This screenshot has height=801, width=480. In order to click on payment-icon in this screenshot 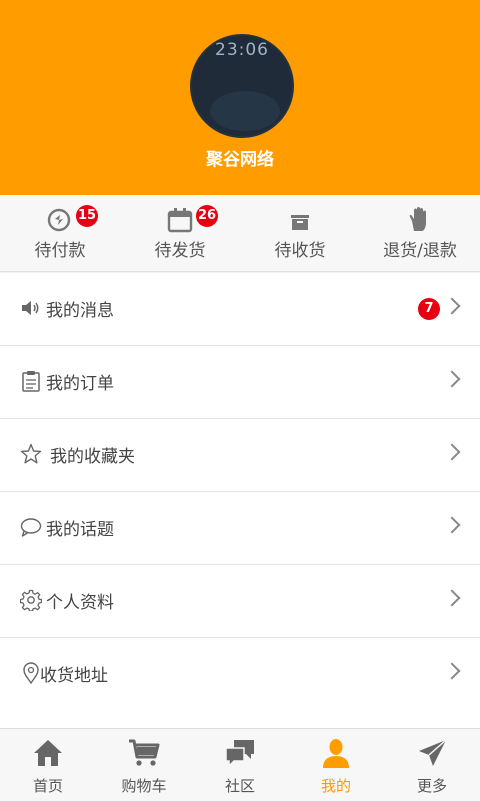, I will do `click(59, 220)`.